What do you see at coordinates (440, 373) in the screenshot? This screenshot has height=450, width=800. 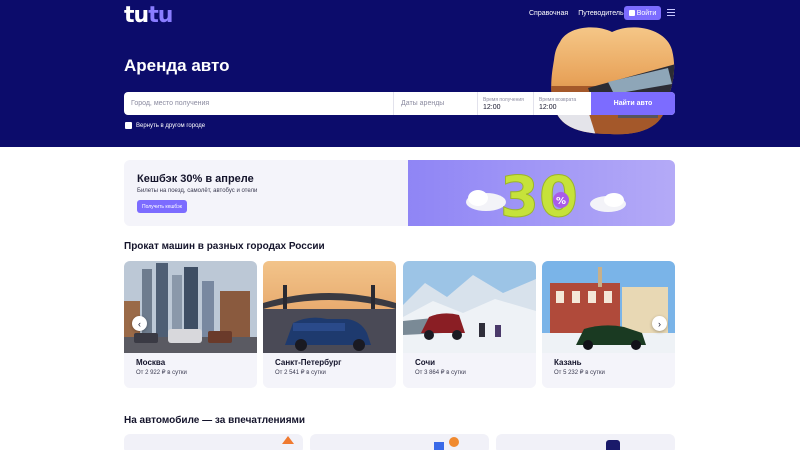 I see `city-price: От 3 864 ₽ в сутки` at bounding box center [440, 373].